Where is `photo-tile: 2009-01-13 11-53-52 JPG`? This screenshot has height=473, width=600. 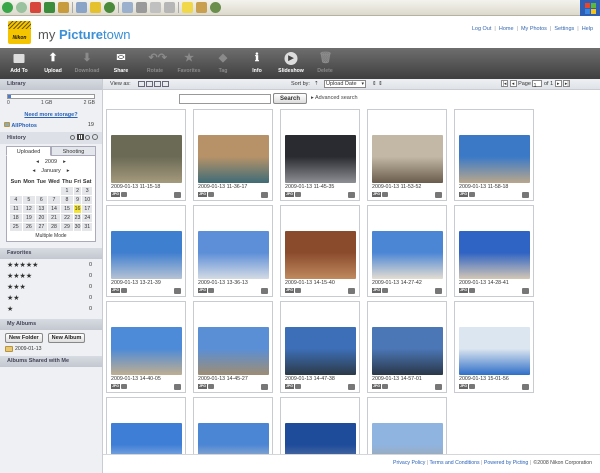 photo-tile: 2009-01-13 11-53-52 JPG is located at coordinates (407, 155).